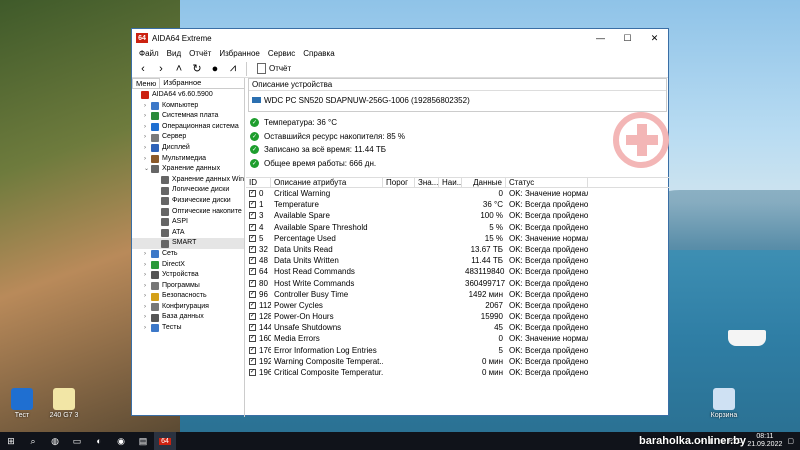 The image size is (800, 450). What do you see at coordinates (258, 182) in the screenshot?
I see `col-id: ID` at bounding box center [258, 182].